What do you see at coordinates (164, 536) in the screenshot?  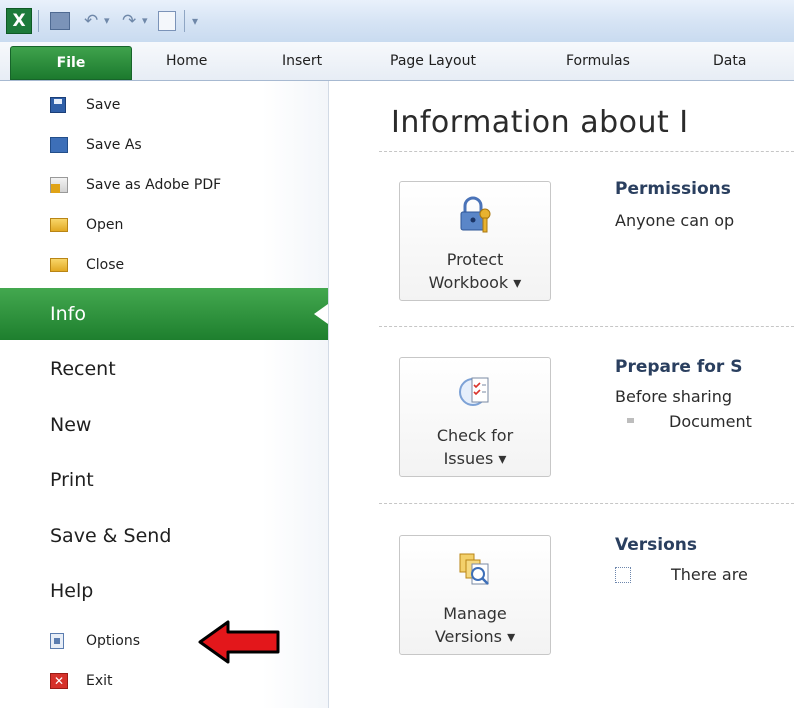 I see `nav-tab-save-send: Save & Send` at bounding box center [164, 536].